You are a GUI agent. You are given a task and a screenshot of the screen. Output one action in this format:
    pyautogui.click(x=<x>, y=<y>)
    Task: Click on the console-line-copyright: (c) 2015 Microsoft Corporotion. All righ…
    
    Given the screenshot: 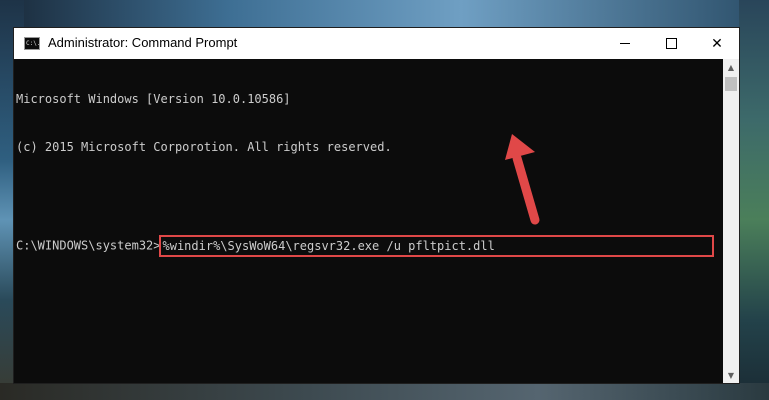 What is the action you would take?
    pyautogui.click(x=204, y=147)
    